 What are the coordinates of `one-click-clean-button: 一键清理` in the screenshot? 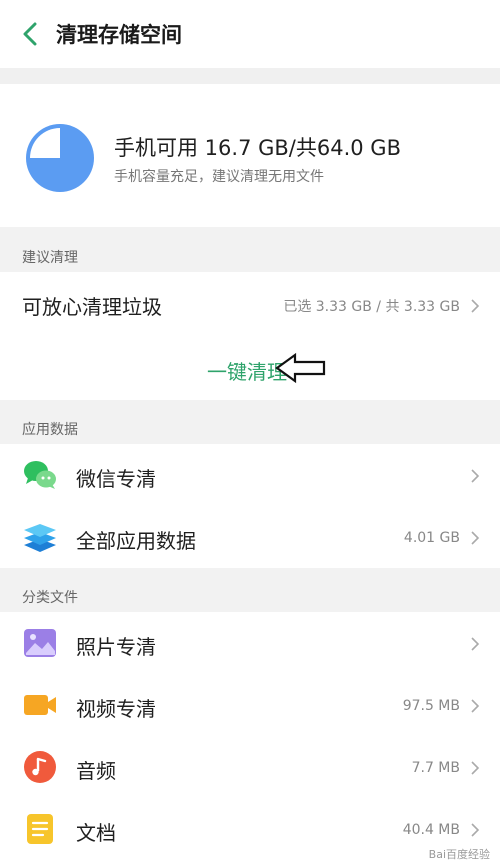 It's located at (250, 369).